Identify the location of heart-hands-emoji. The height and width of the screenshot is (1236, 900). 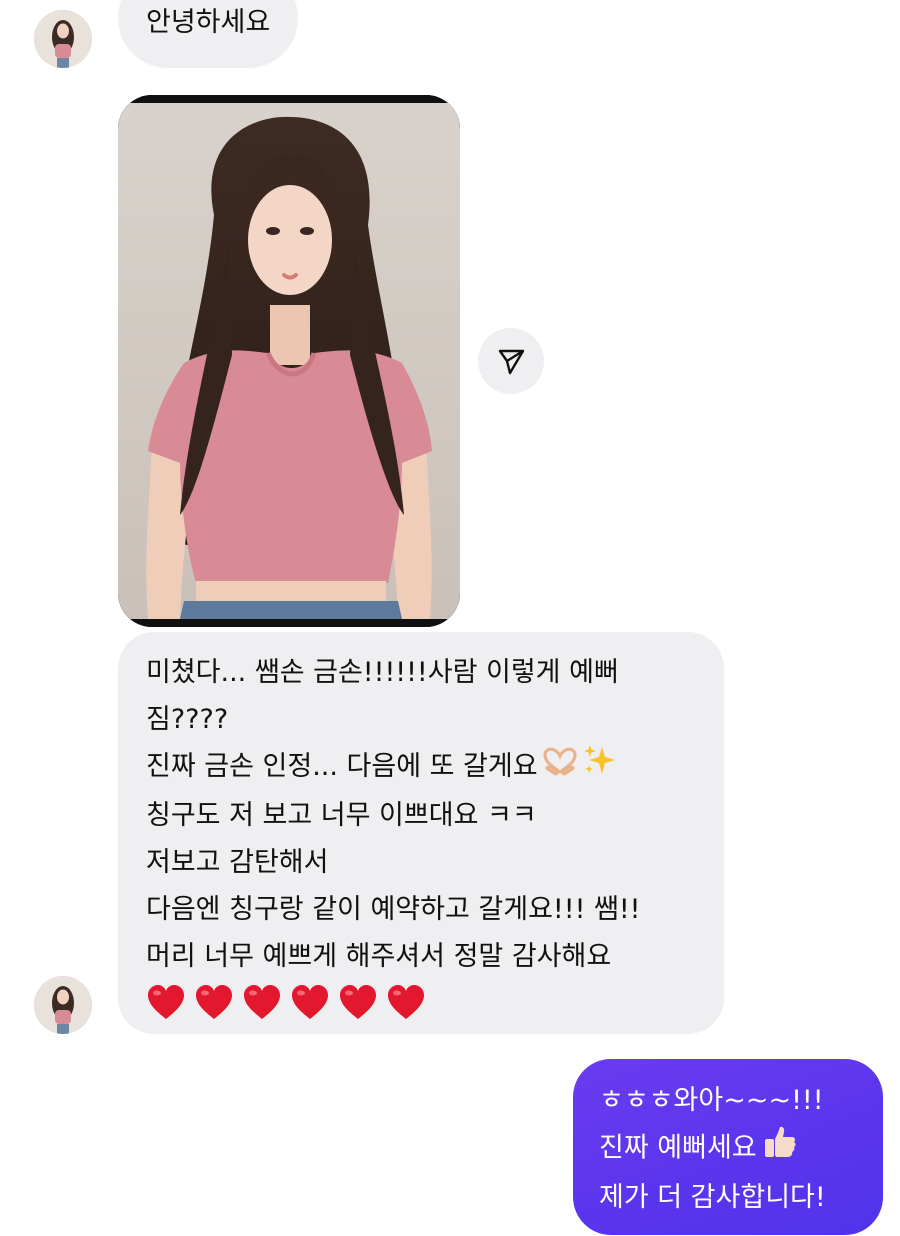
(560, 767).